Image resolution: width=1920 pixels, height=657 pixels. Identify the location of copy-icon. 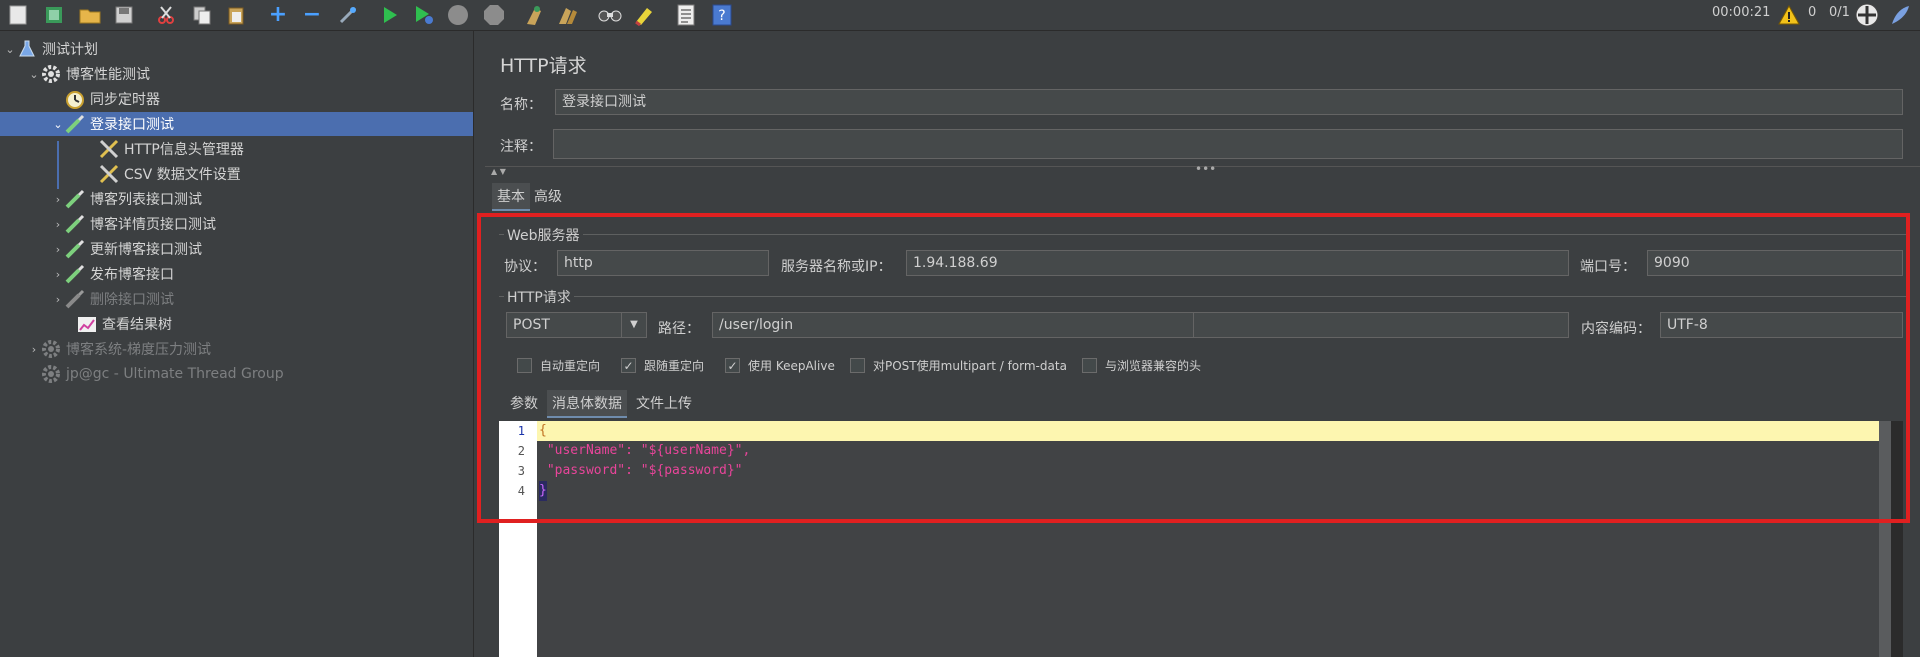
(202, 15).